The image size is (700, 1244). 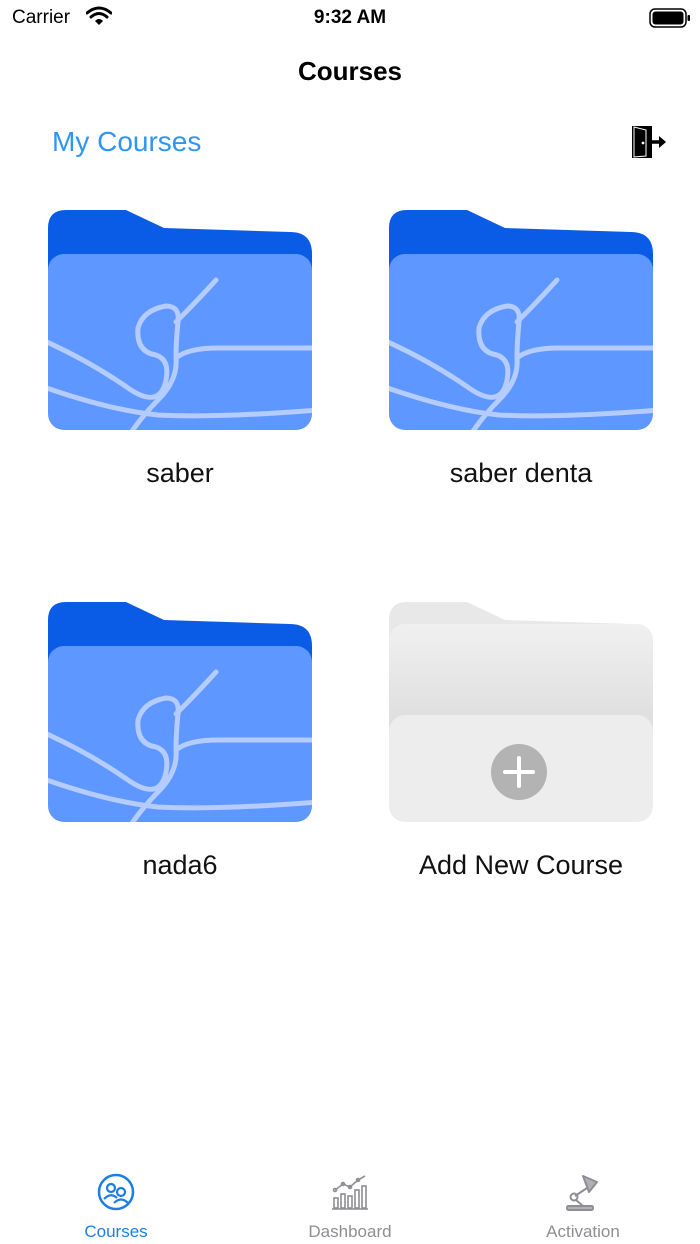 What do you see at coordinates (116, 1192) in the screenshot?
I see `people-circle-icon` at bounding box center [116, 1192].